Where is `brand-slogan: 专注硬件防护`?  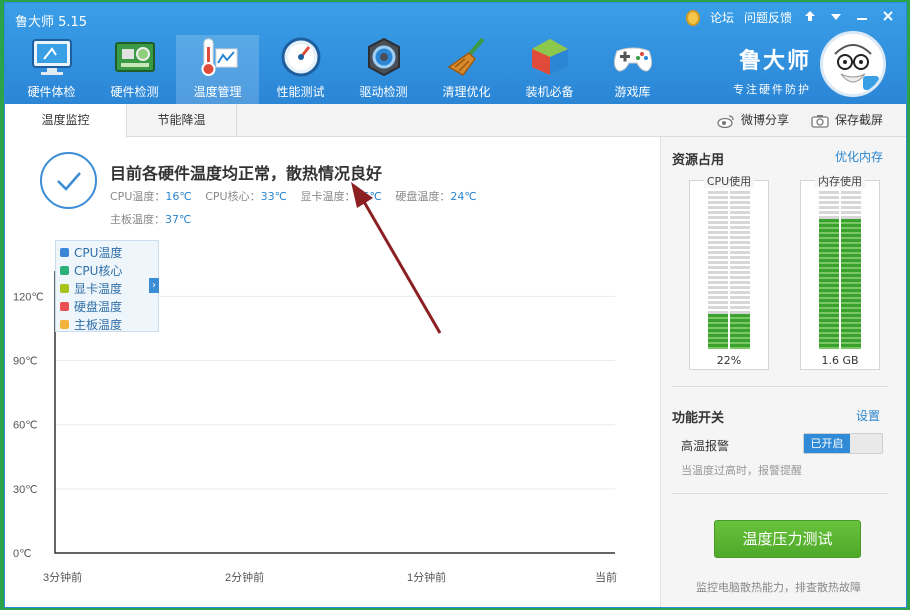
brand-slogan: 专注硬件防护 is located at coordinates (772, 89).